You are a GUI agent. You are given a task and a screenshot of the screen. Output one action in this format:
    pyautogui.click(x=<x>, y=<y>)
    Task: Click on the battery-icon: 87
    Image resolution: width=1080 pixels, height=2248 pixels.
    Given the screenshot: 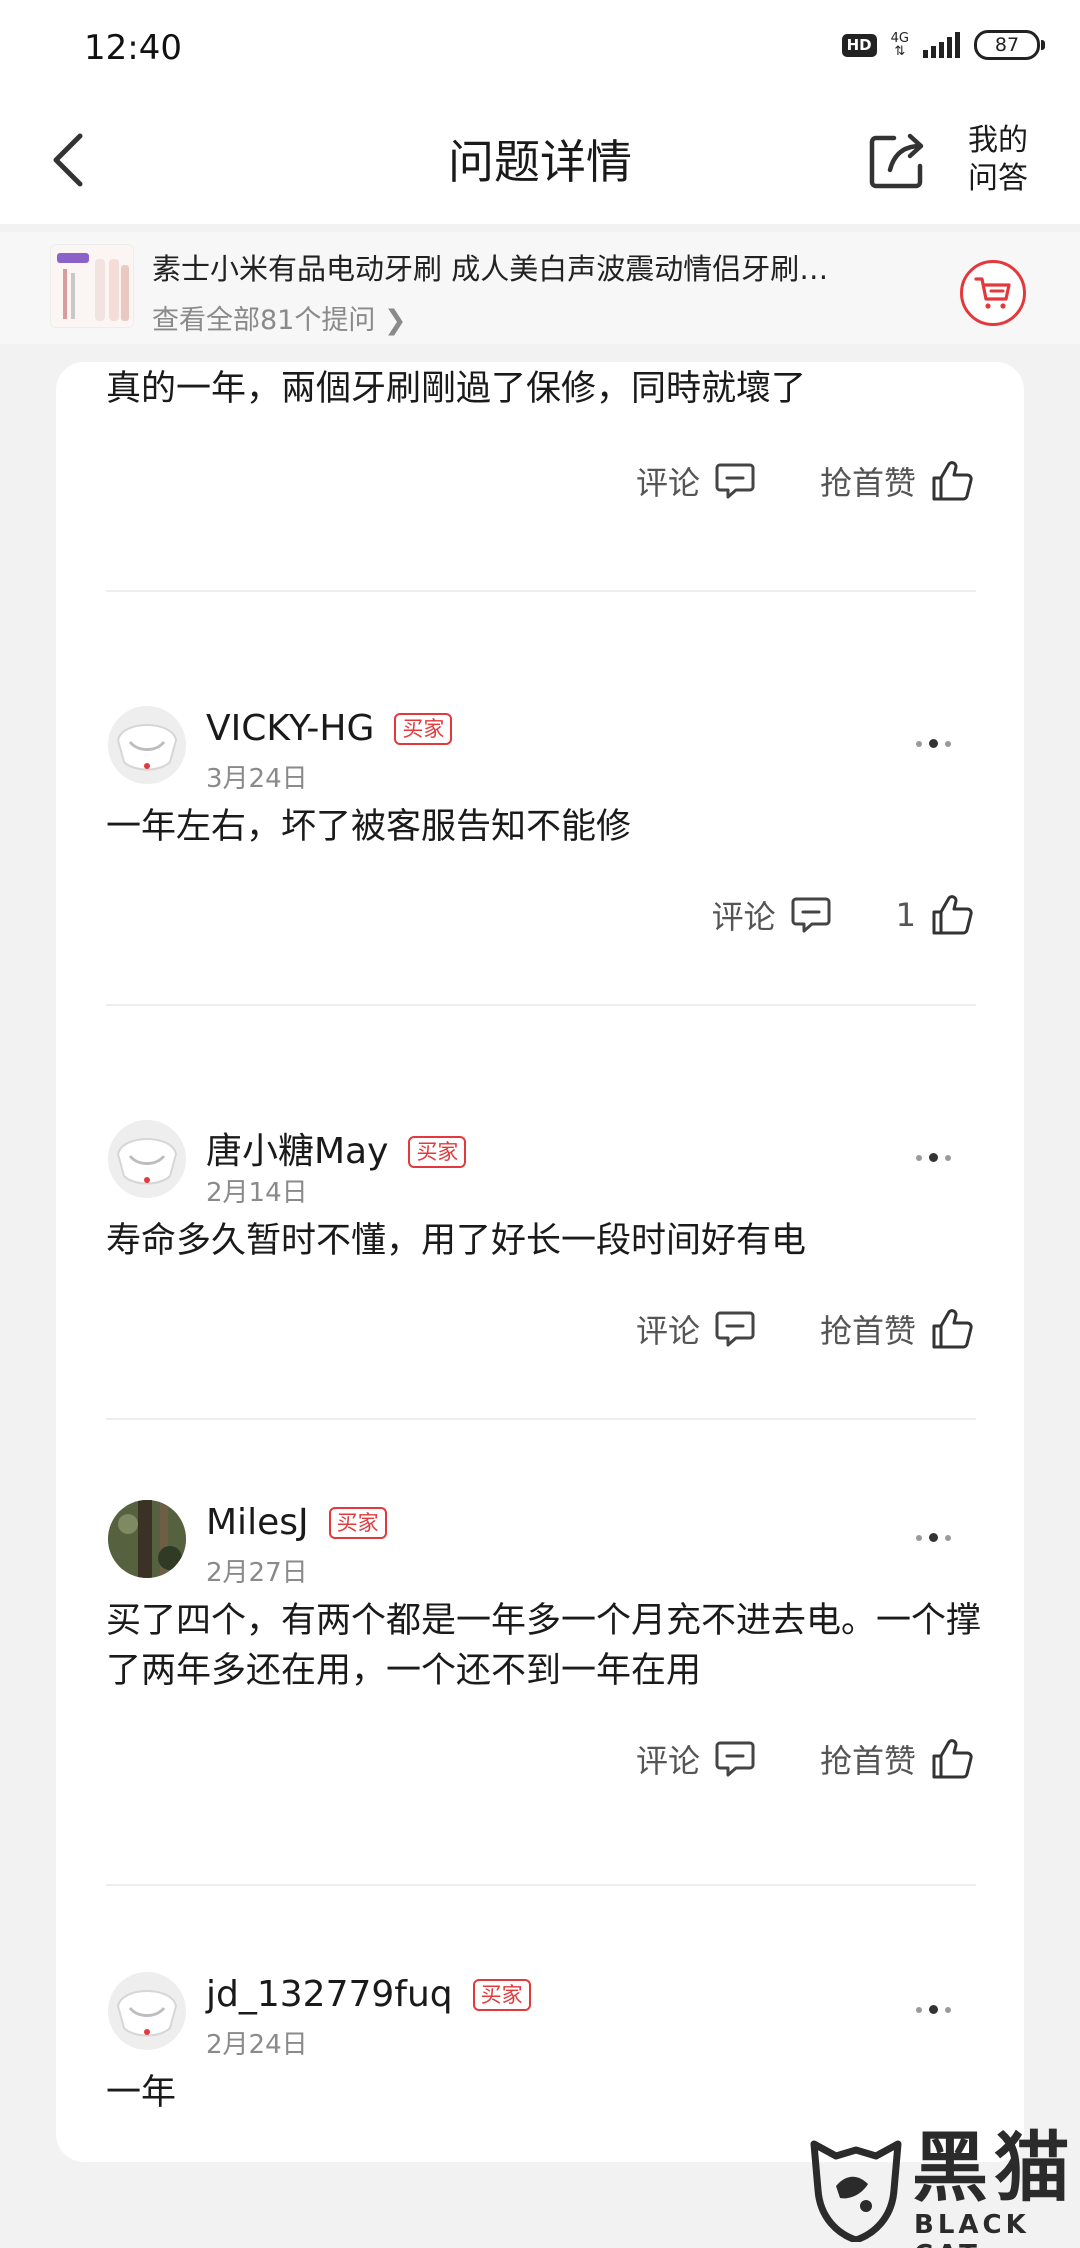 What is the action you would take?
    pyautogui.click(x=1009, y=45)
    